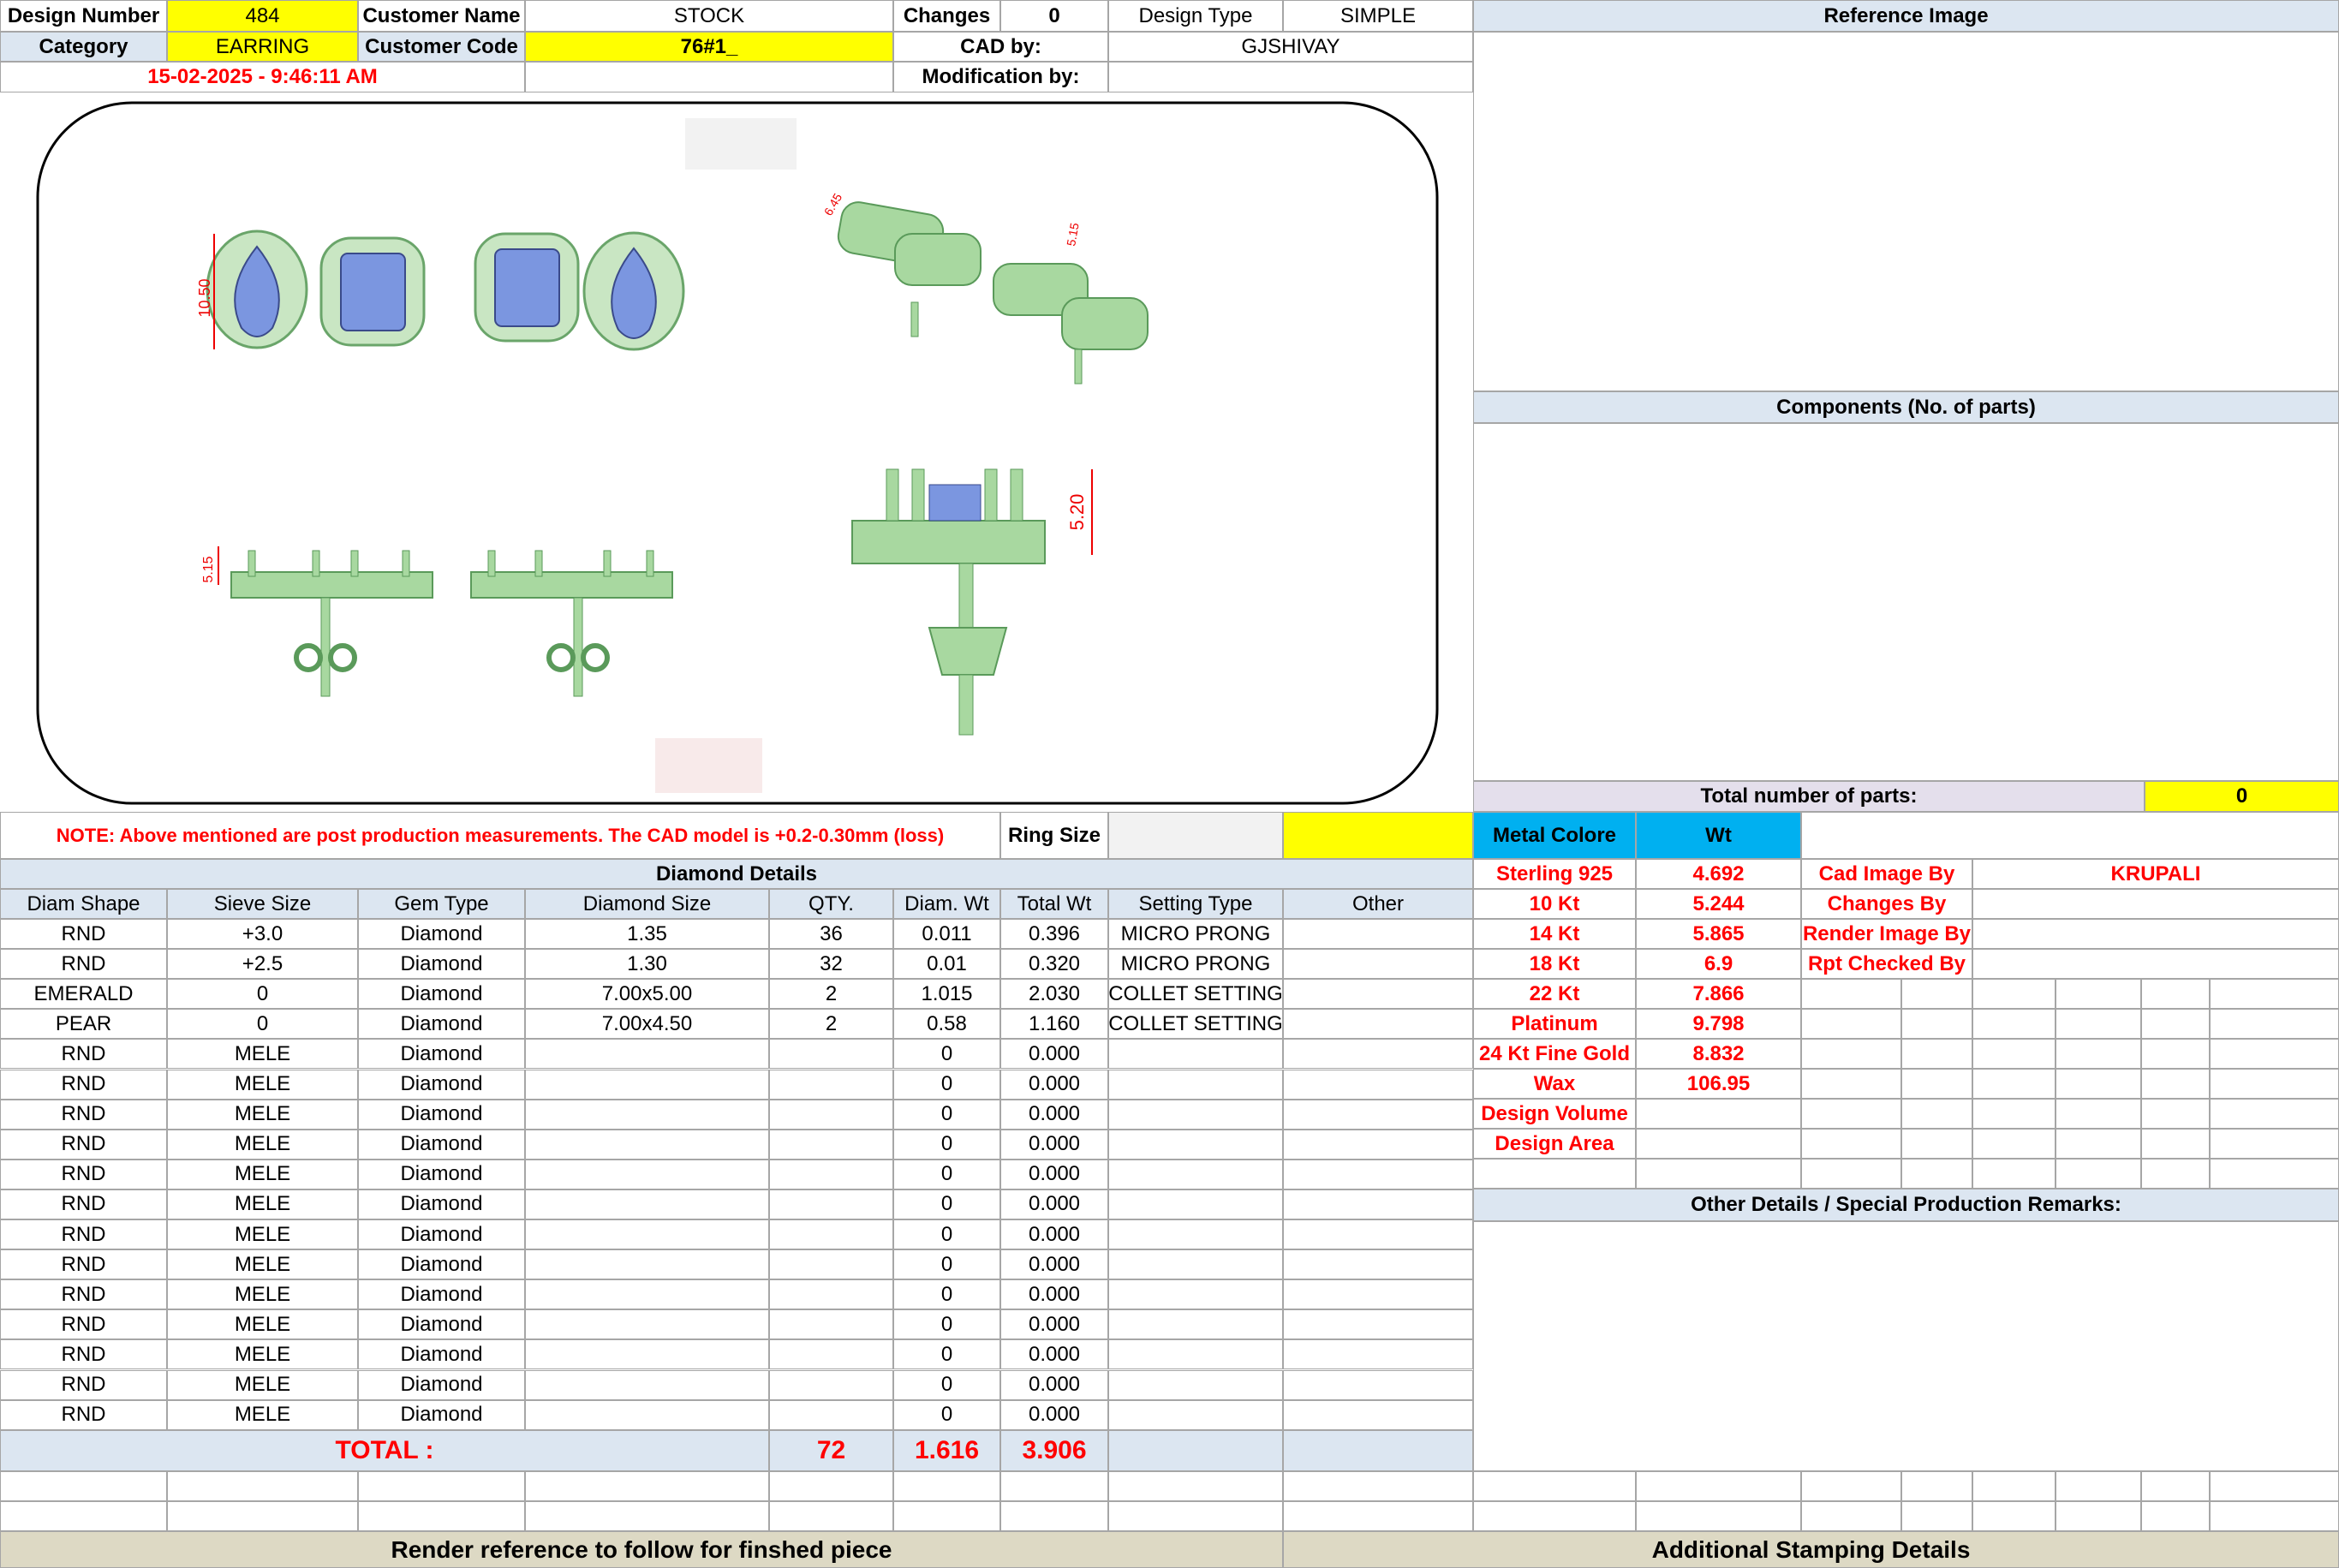  Describe the element at coordinates (1054, 995) in the screenshot. I see `diamond-table-cell: 2.030` at that location.